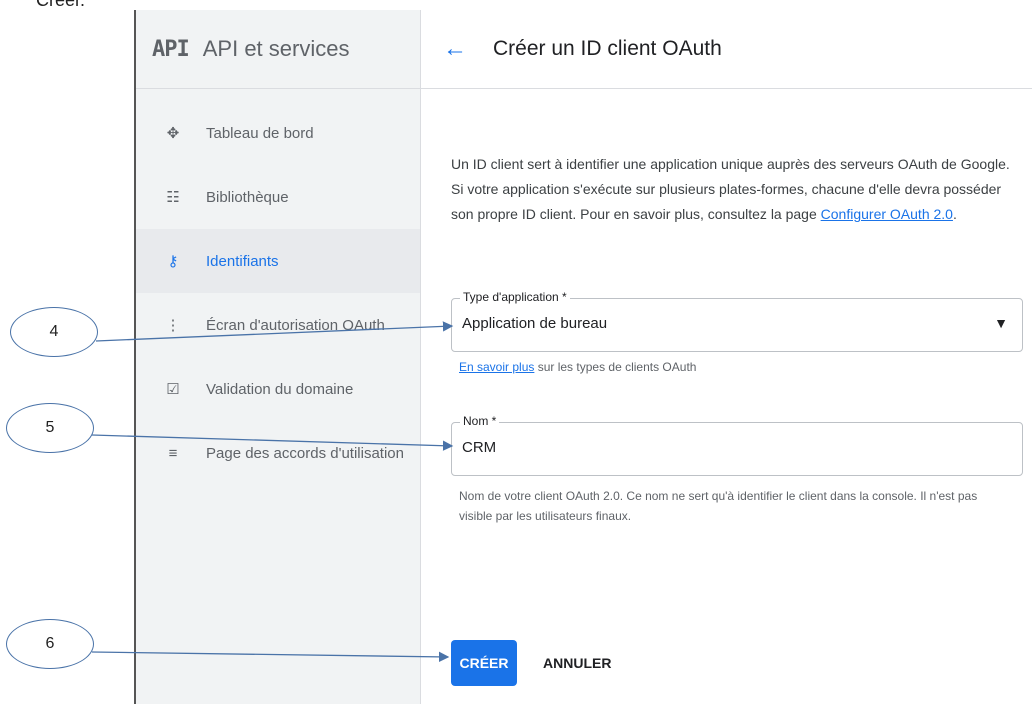  Describe the element at coordinates (260, 133) in the screenshot. I see `sidebar-item-label: Tableau de bord` at that location.